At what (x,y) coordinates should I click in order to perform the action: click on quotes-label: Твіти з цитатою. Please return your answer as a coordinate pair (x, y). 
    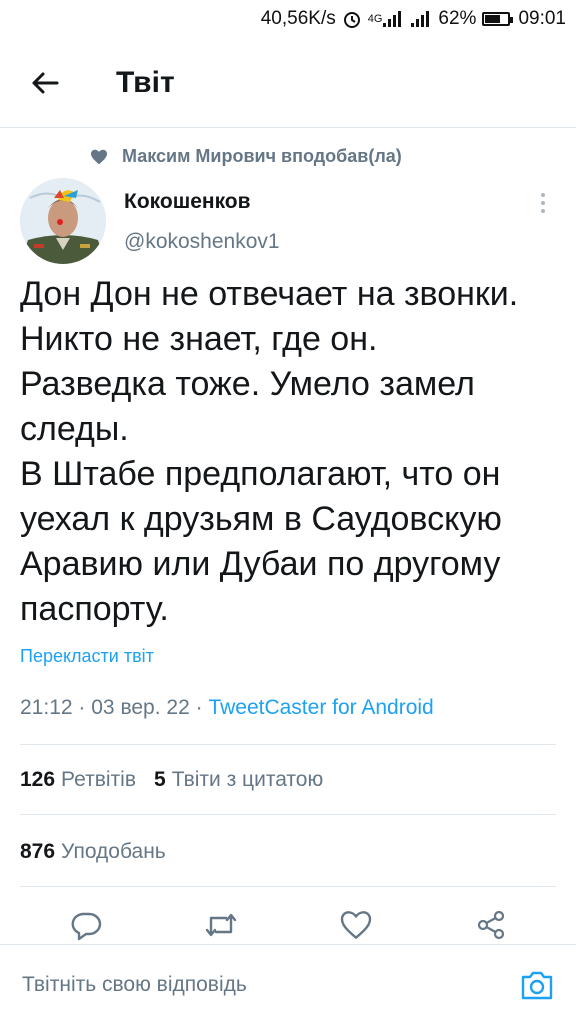
    Looking at the image, I should click on (247, 779).